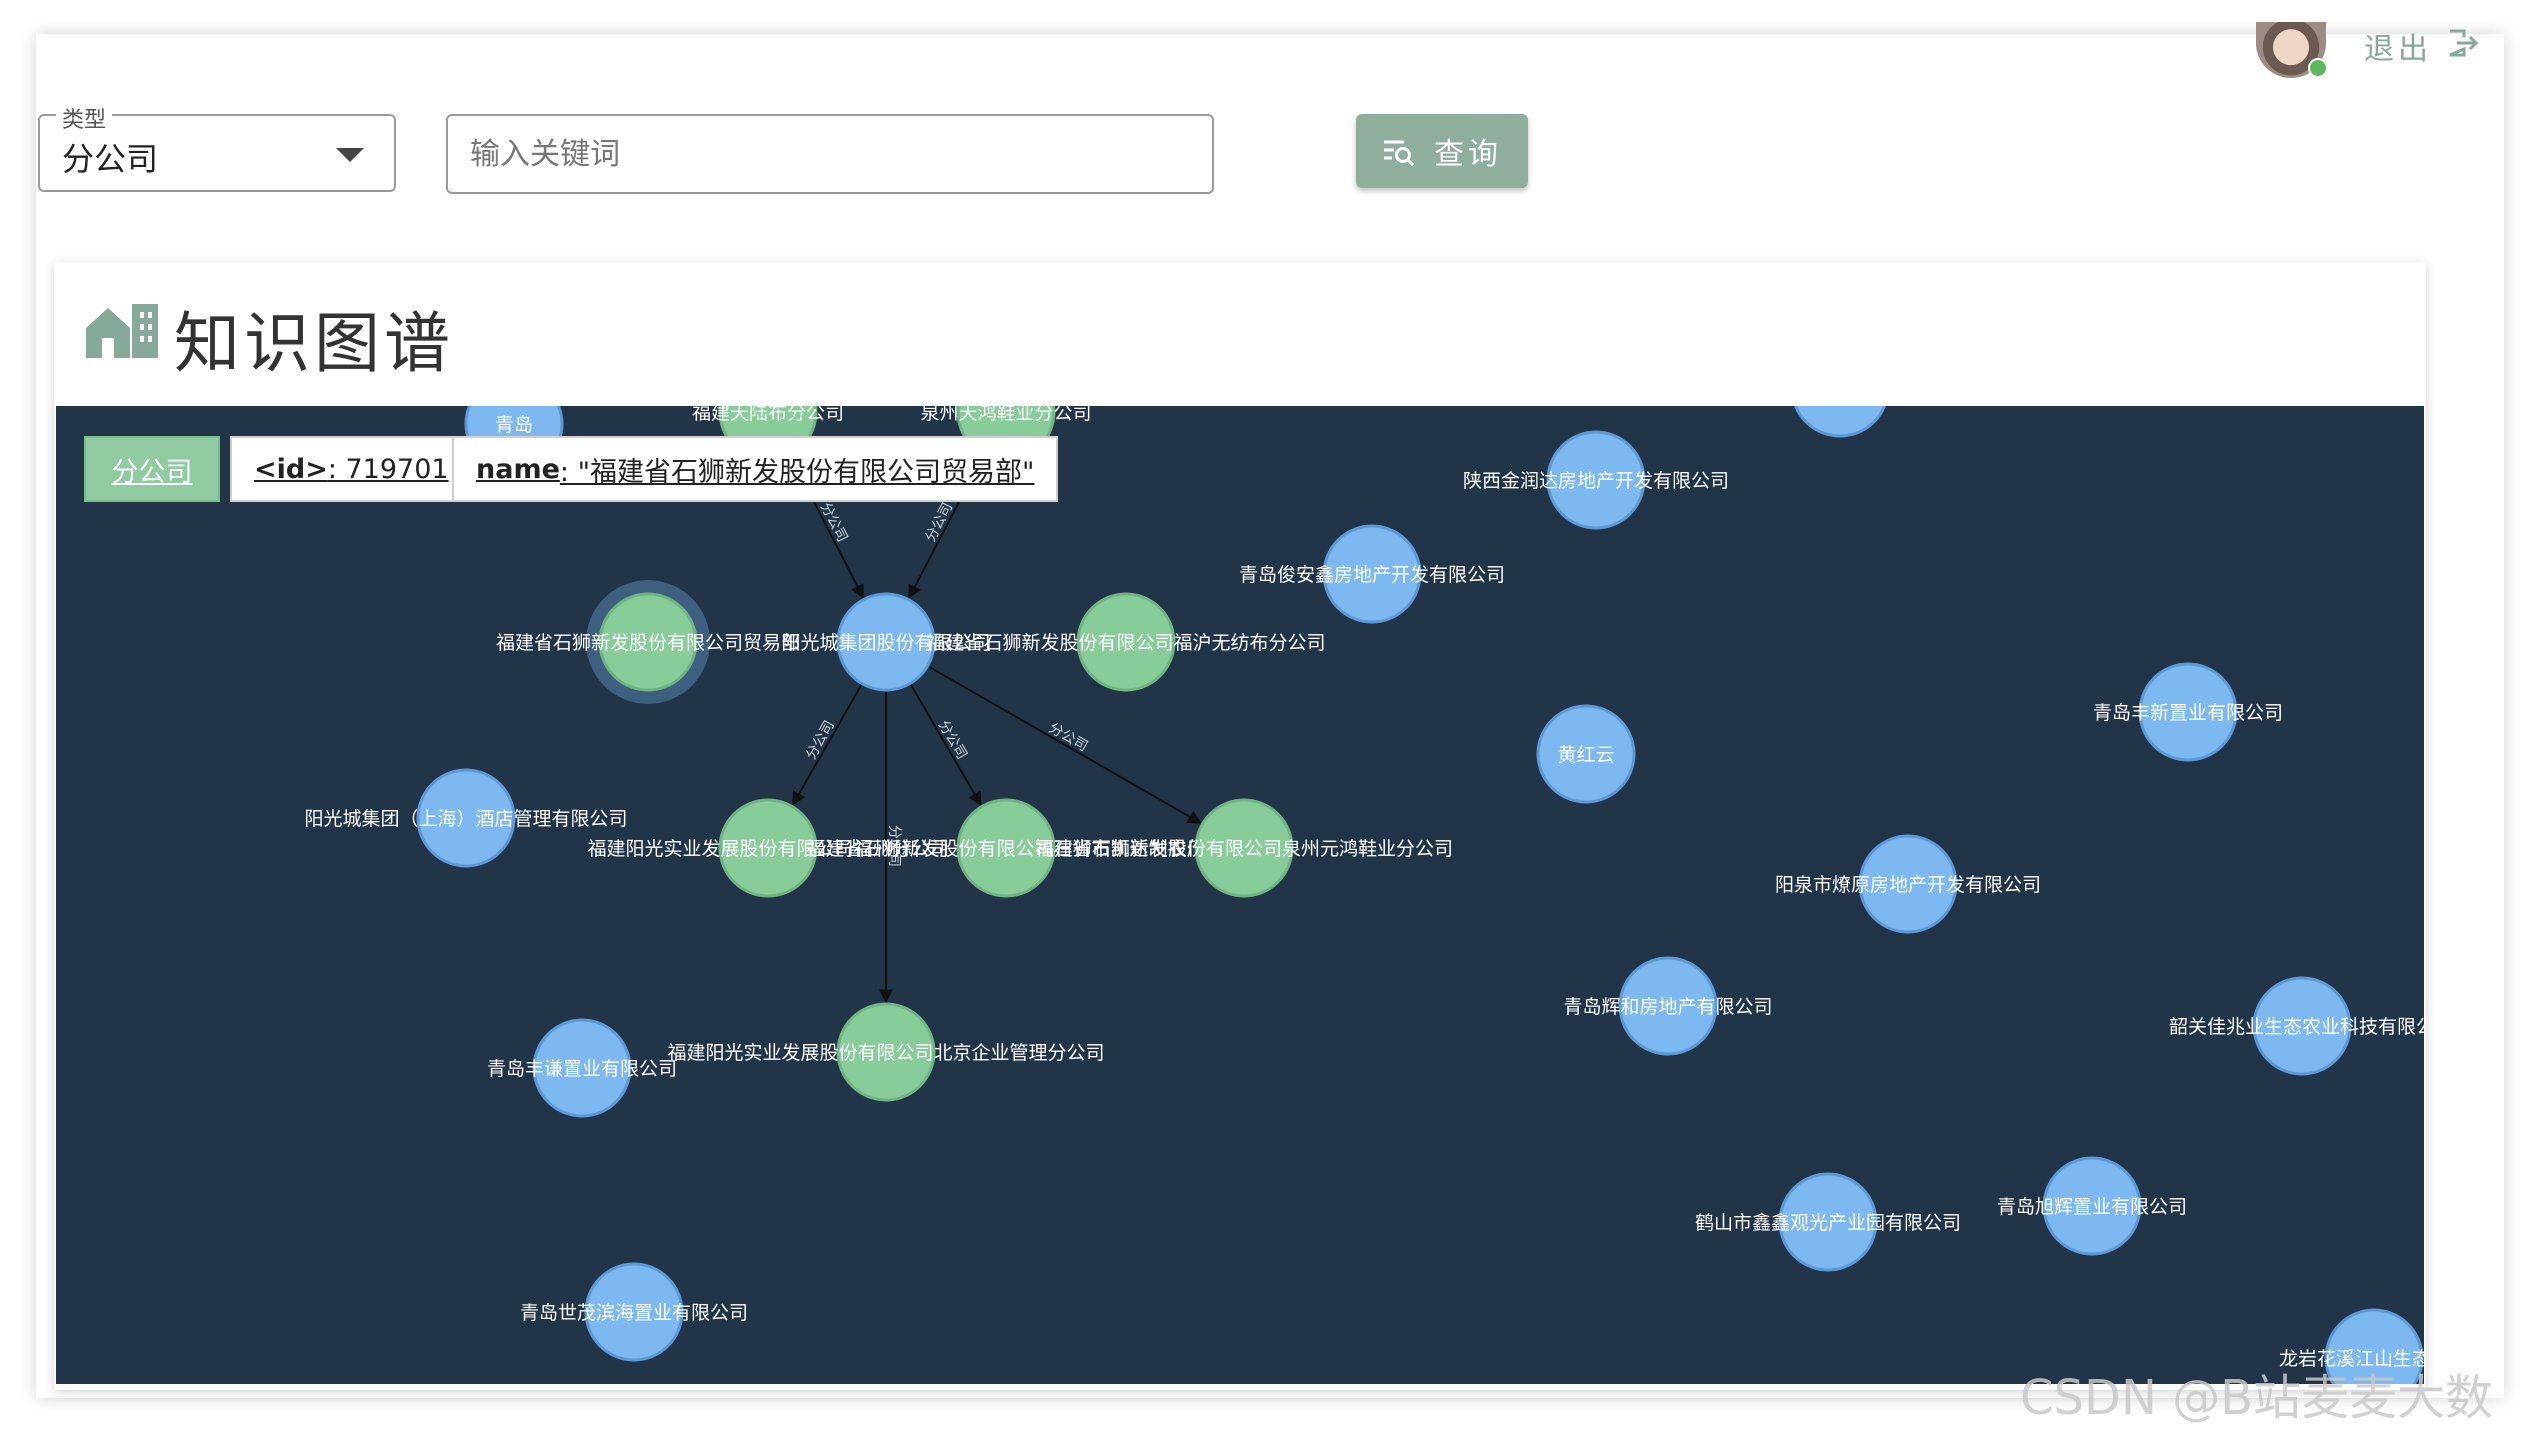 This screenshot has height=1432, width=2540. I want to click on selected-id-chip: <id>: 719701, so click(351, 469).